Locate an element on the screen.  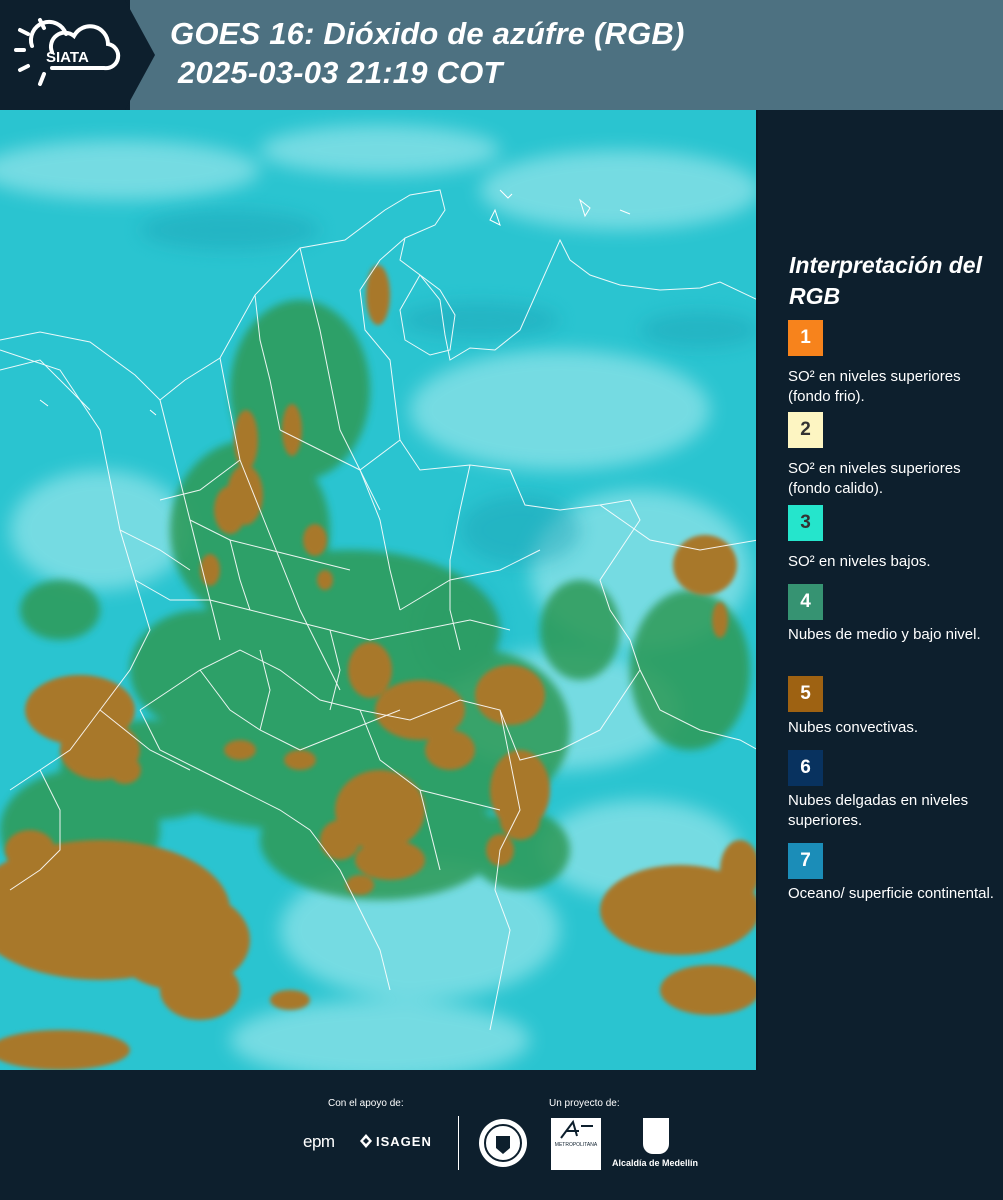
area-logo-text: METROPOLITANA is located at coordinates (576, 1145).